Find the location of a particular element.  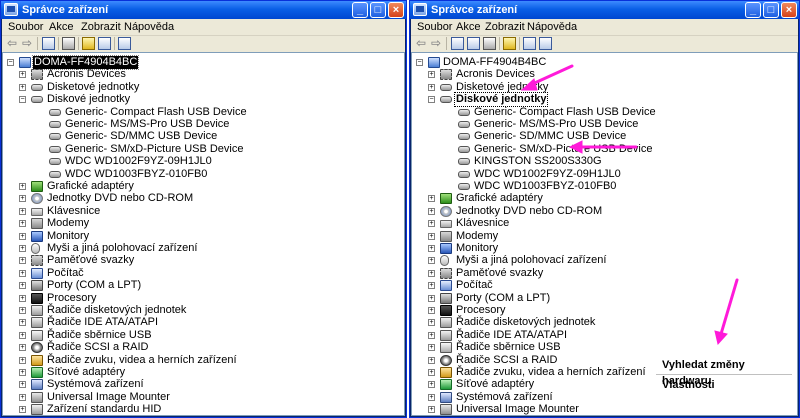

tree-item-label: Řadiče disketových jednotek is located at coordinates (526, 322).